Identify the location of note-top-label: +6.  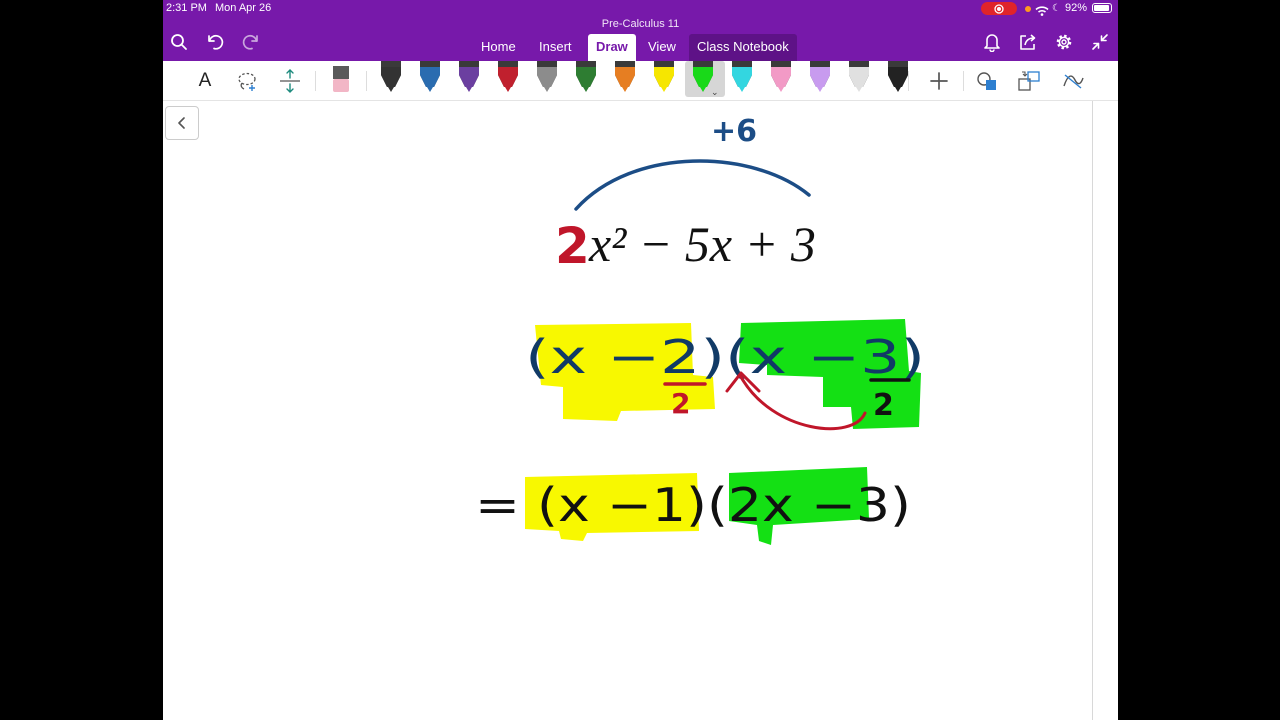
(734, 131).